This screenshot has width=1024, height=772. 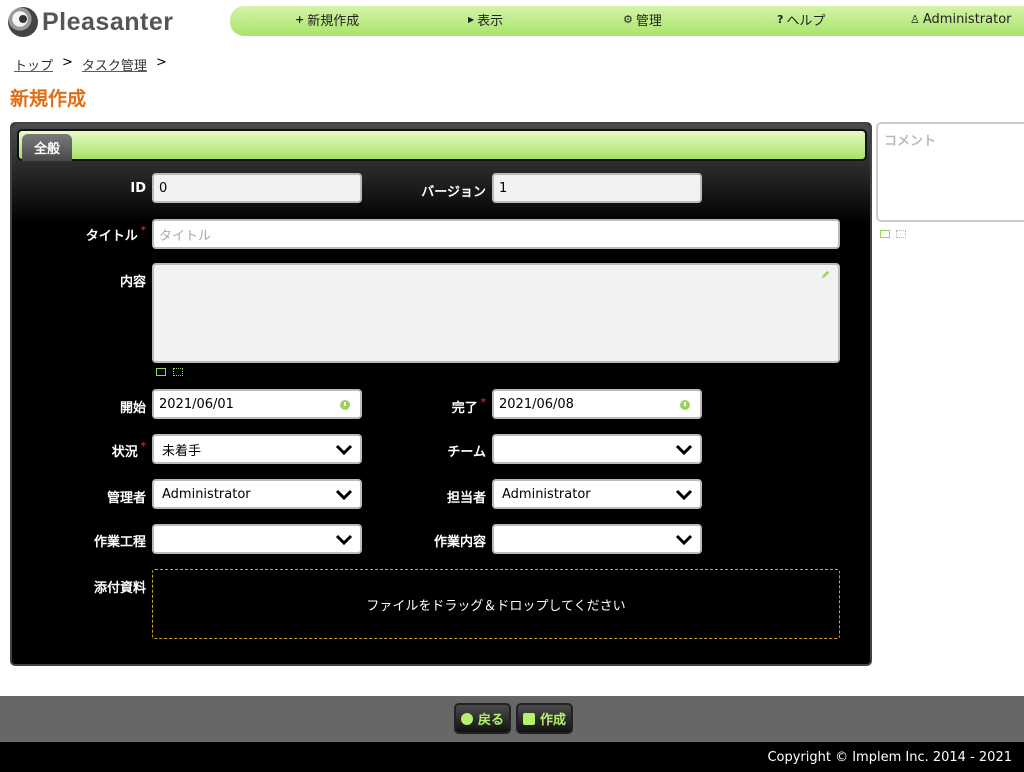 What do you see at coordinates (114, 64) in the screenshot?
I see `breadcrumb-task-management: タスク管理` at bounding box center [114, 64].